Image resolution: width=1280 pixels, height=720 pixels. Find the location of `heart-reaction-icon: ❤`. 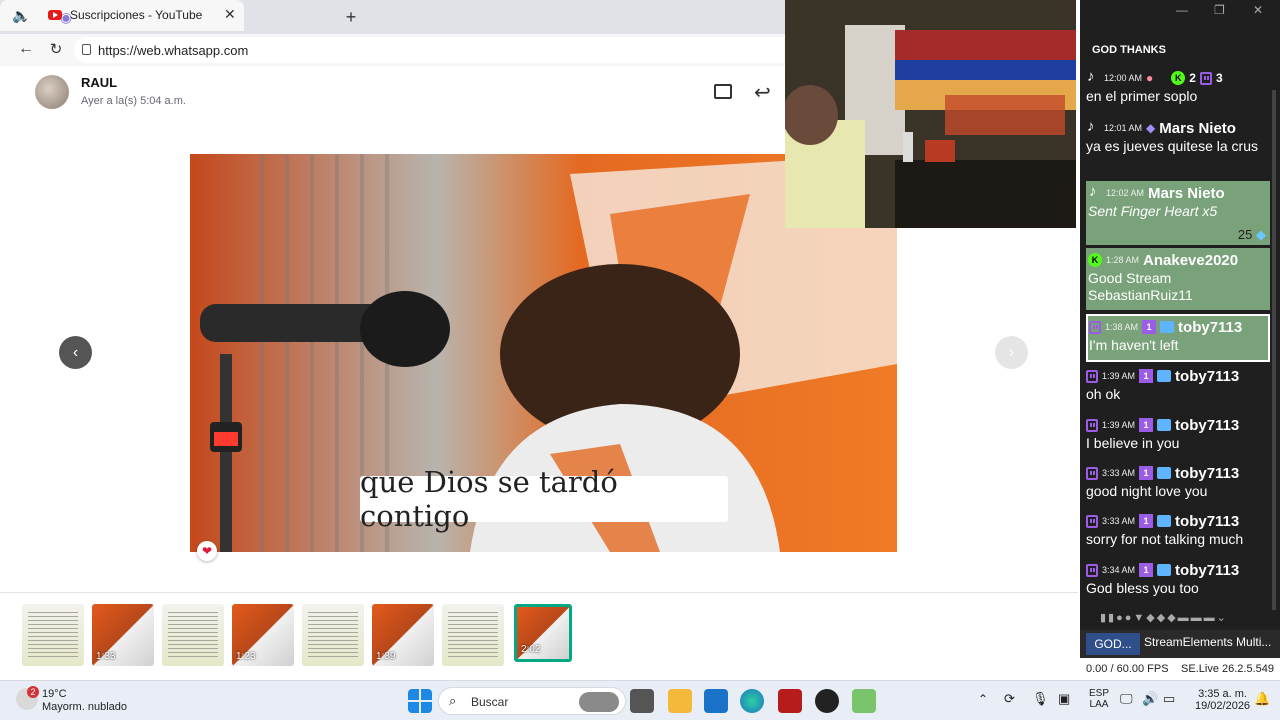

heart-reaction-icon: ❤ is located at coordinates (207, 551).